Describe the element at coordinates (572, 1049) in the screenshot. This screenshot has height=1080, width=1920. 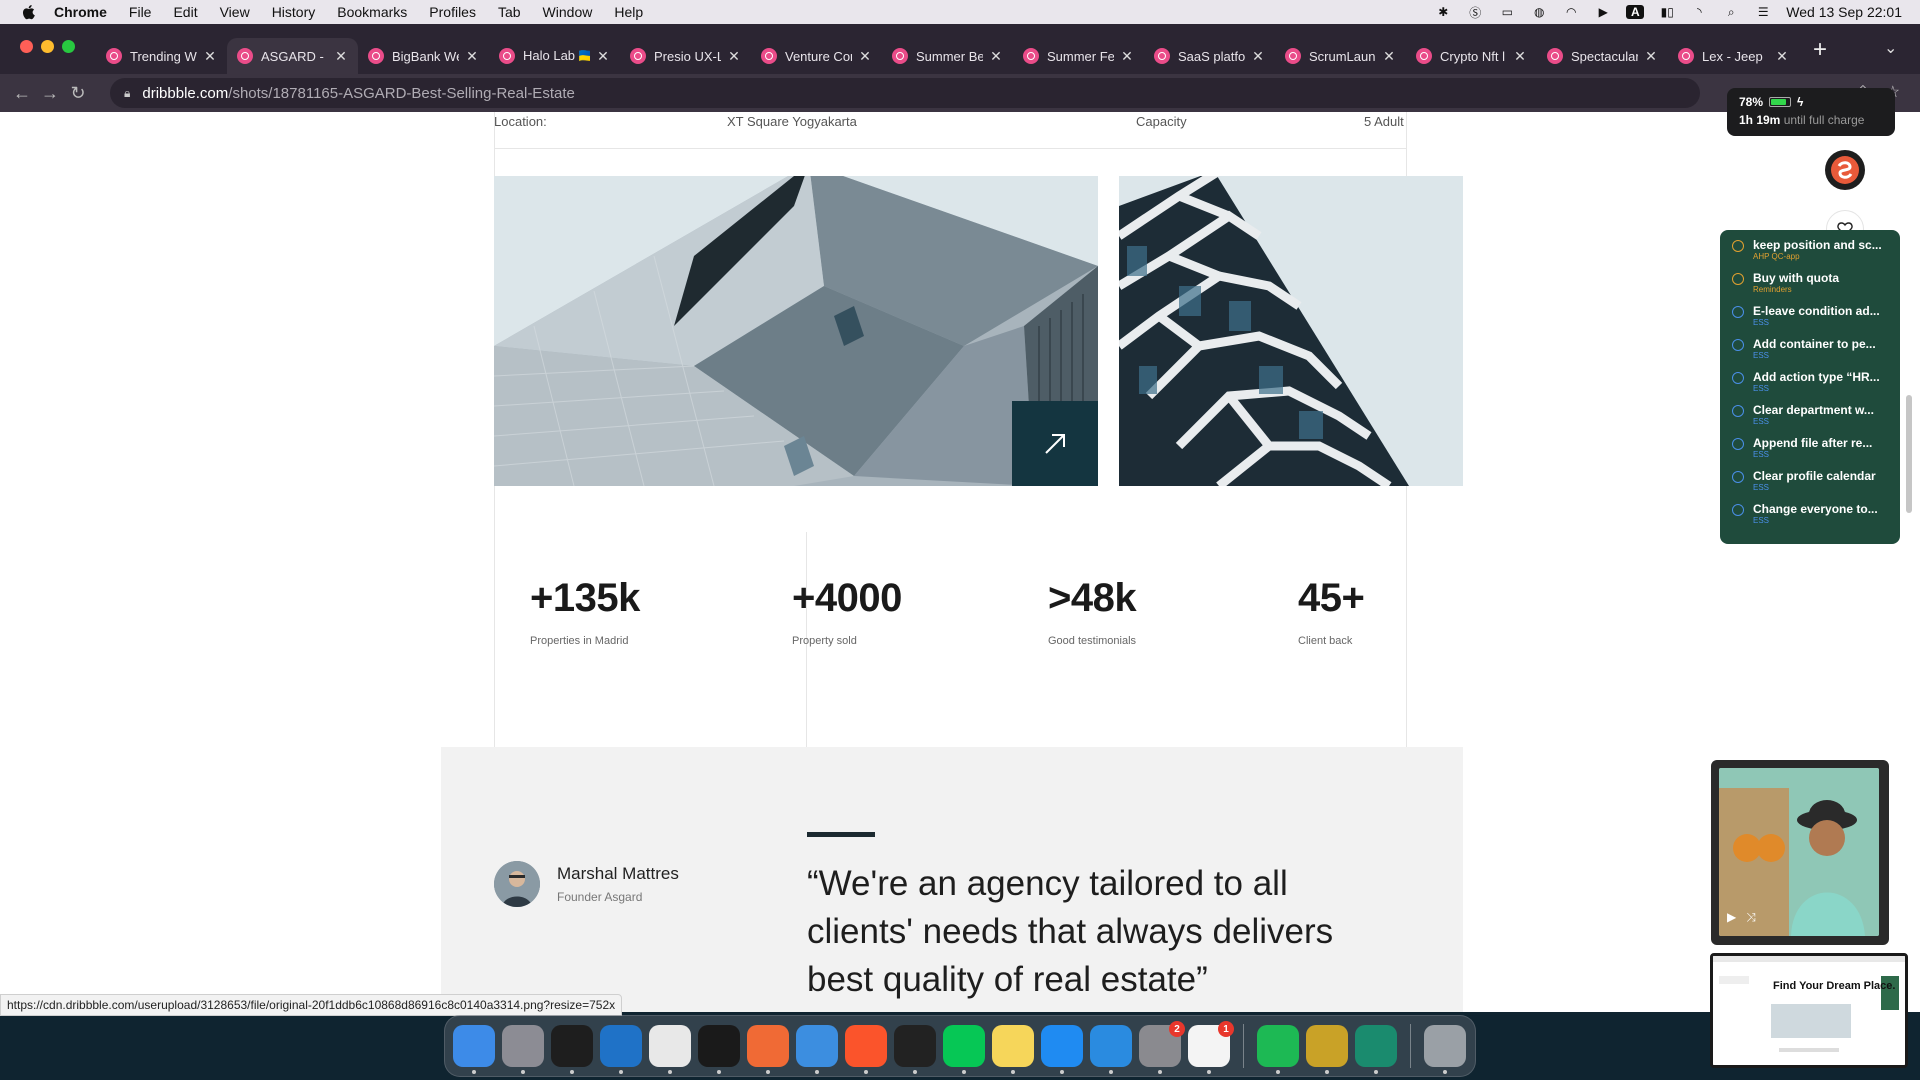
I see `figma-icon` at that location.